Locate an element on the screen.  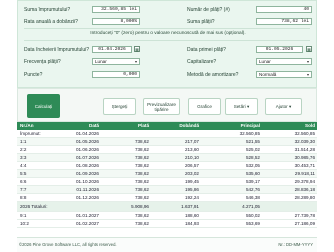
table-cell: 29.918,11 is located at coordinates (304, 173).